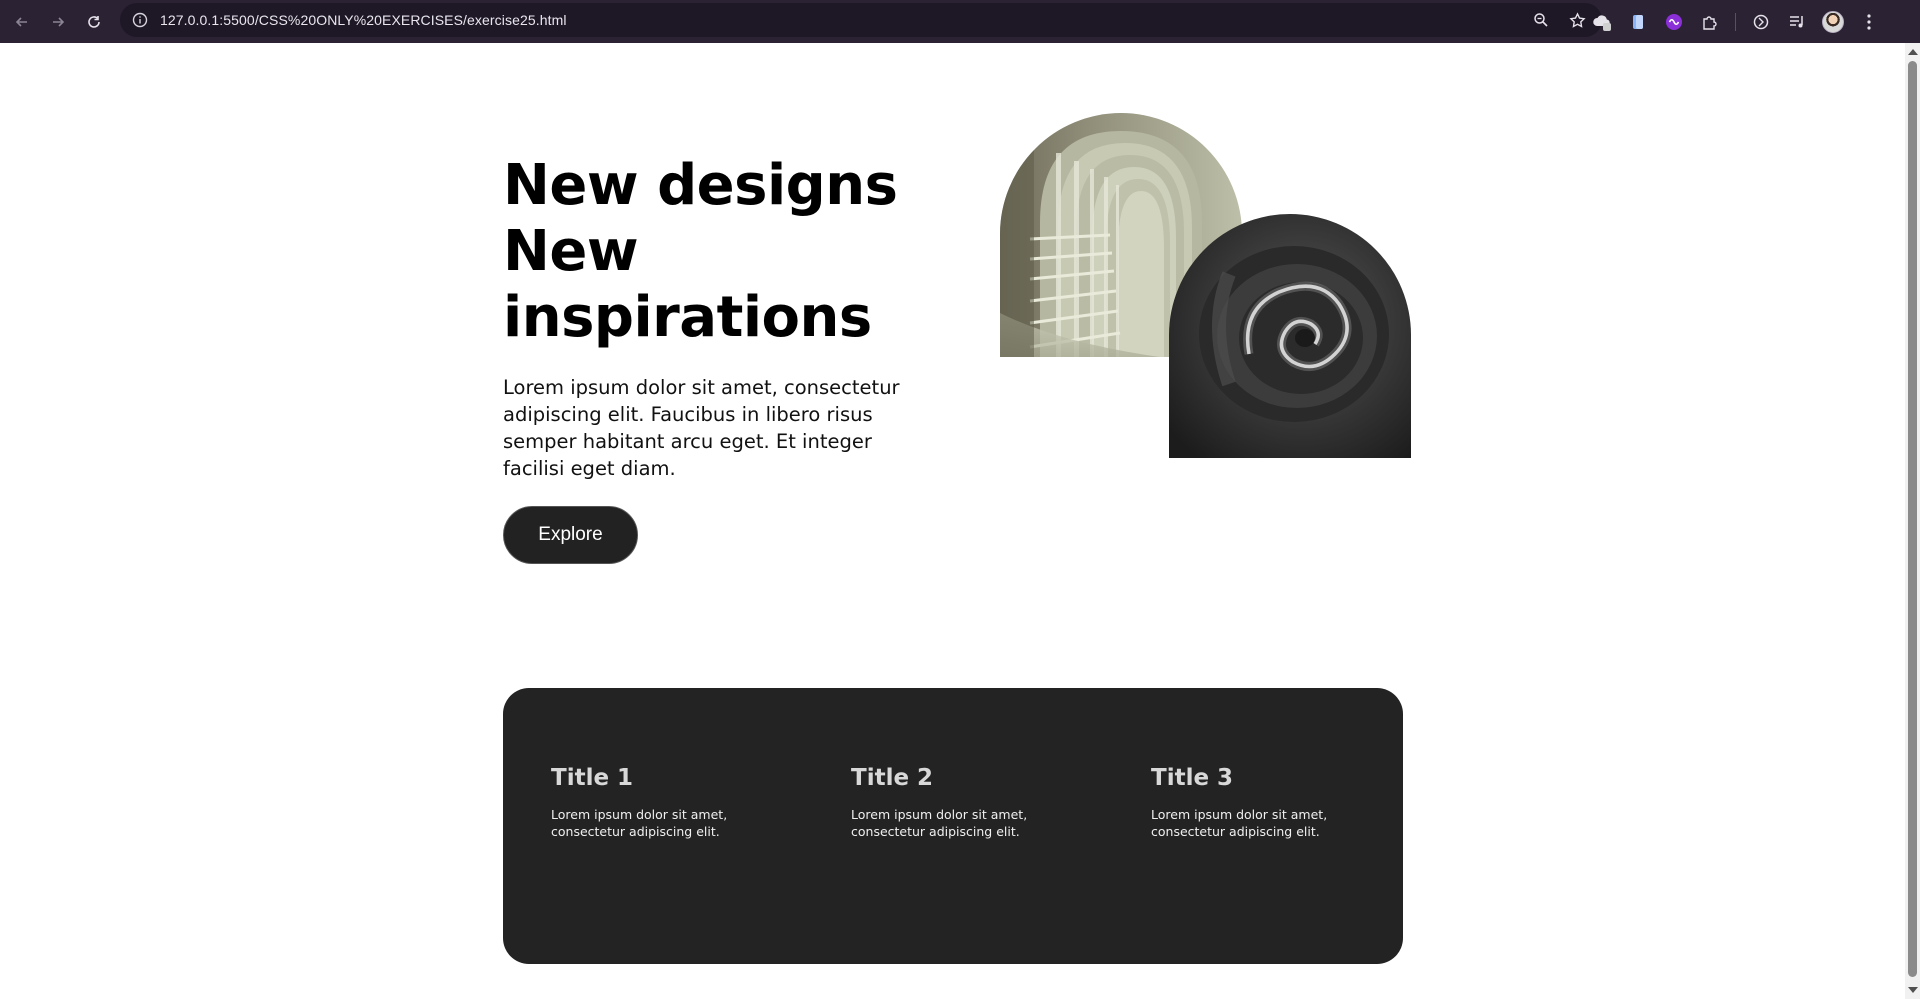  What do you see at coordinates (892, 778) in the screenshot?
I see `feature-title-2: Title 2` at bounding box center [892, 778].